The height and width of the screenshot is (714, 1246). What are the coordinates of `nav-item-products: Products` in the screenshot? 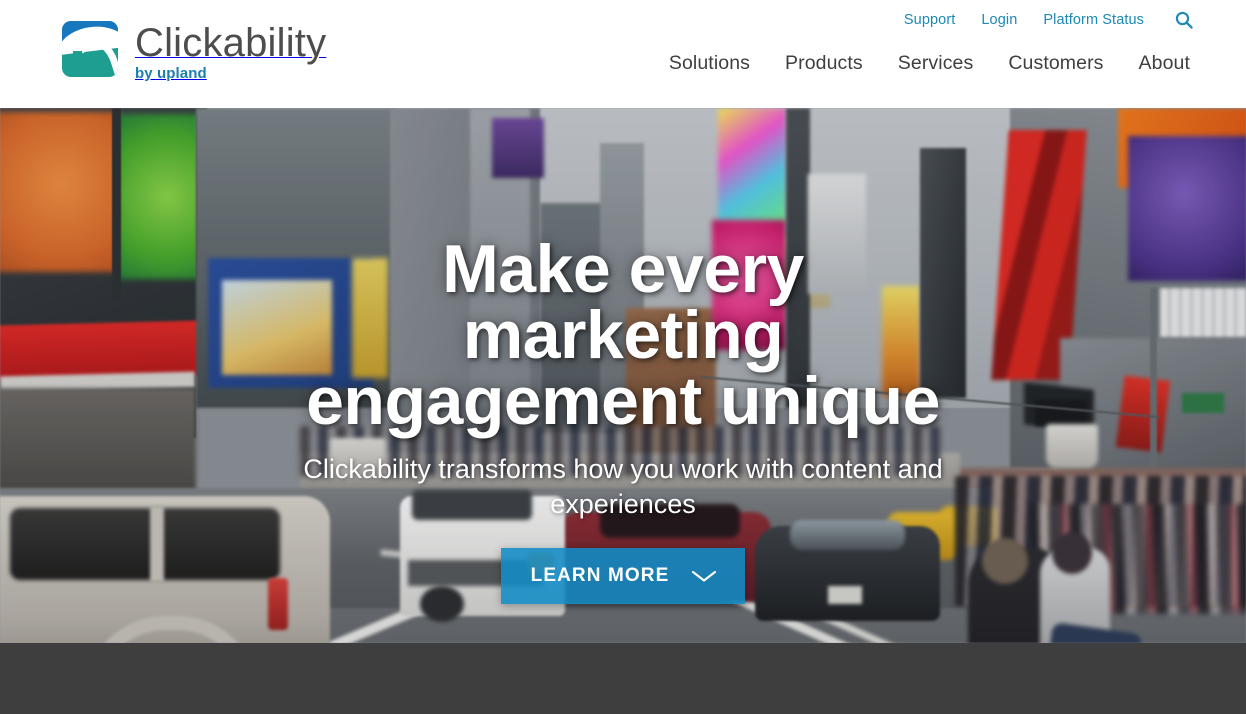 It's located at (824, 63).